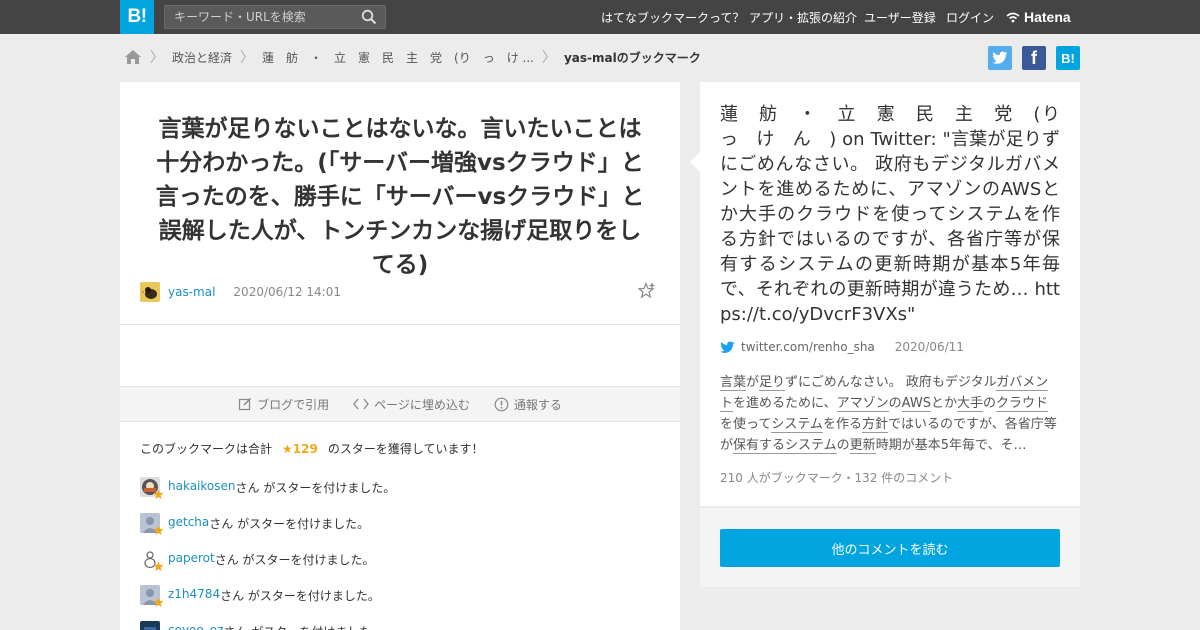  What do you see at coordinates (202, 486) in the screenshot?
I see `starer-name: hakaikosen` at bounding box center [202, 486].